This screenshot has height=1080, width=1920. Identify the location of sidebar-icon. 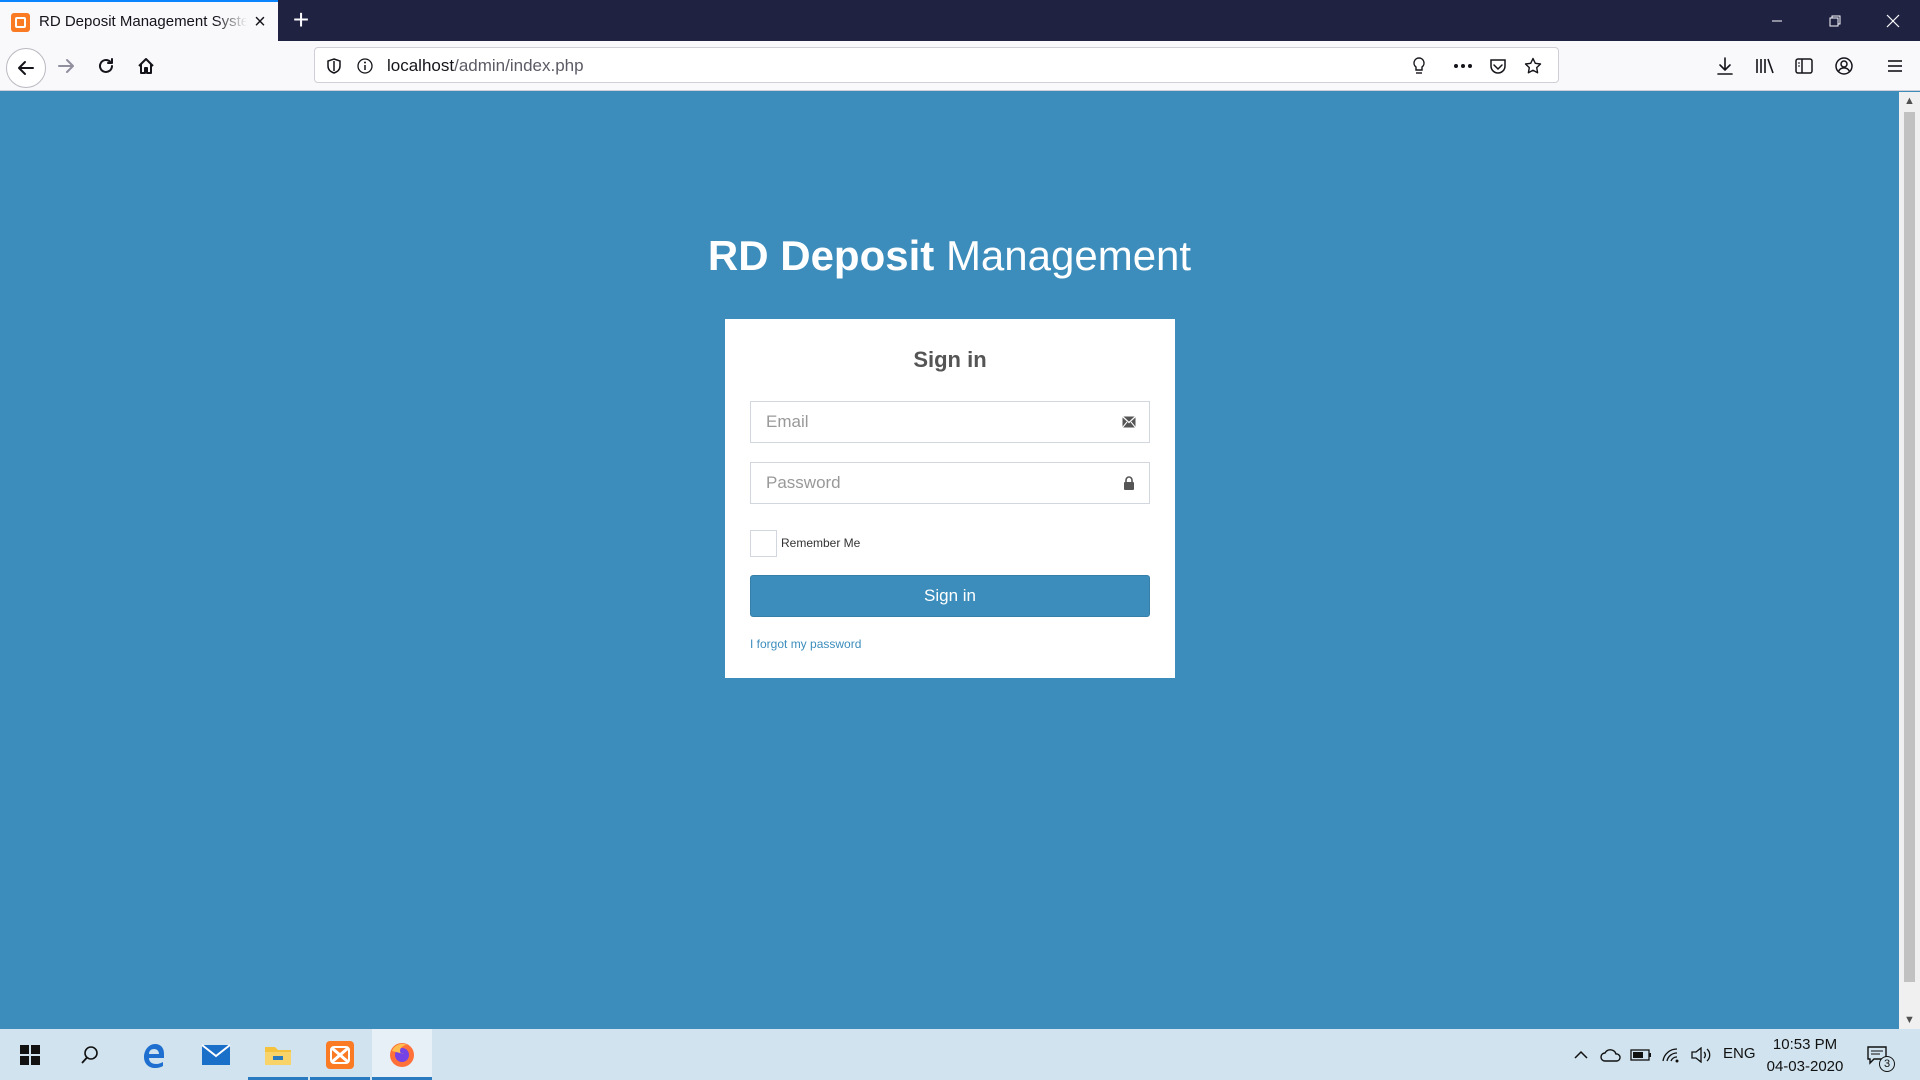
(1804, 66).